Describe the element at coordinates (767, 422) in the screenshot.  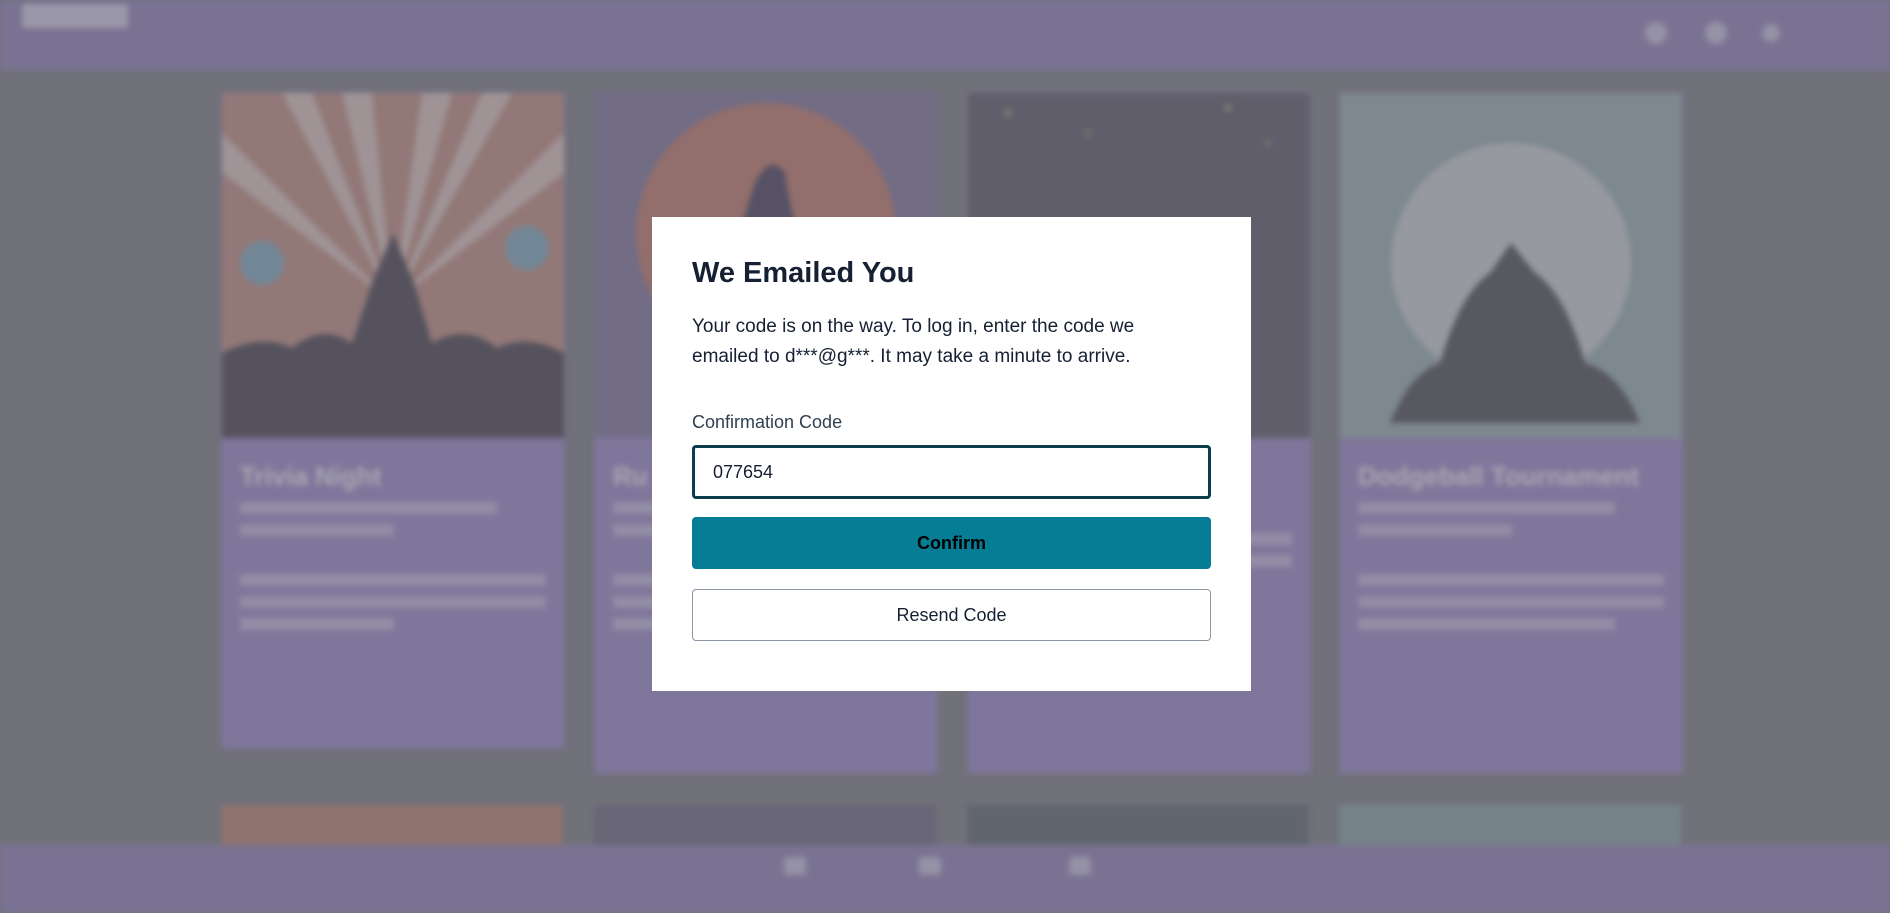
I see `confirmation-code-label: Confirmation Code` at that location.